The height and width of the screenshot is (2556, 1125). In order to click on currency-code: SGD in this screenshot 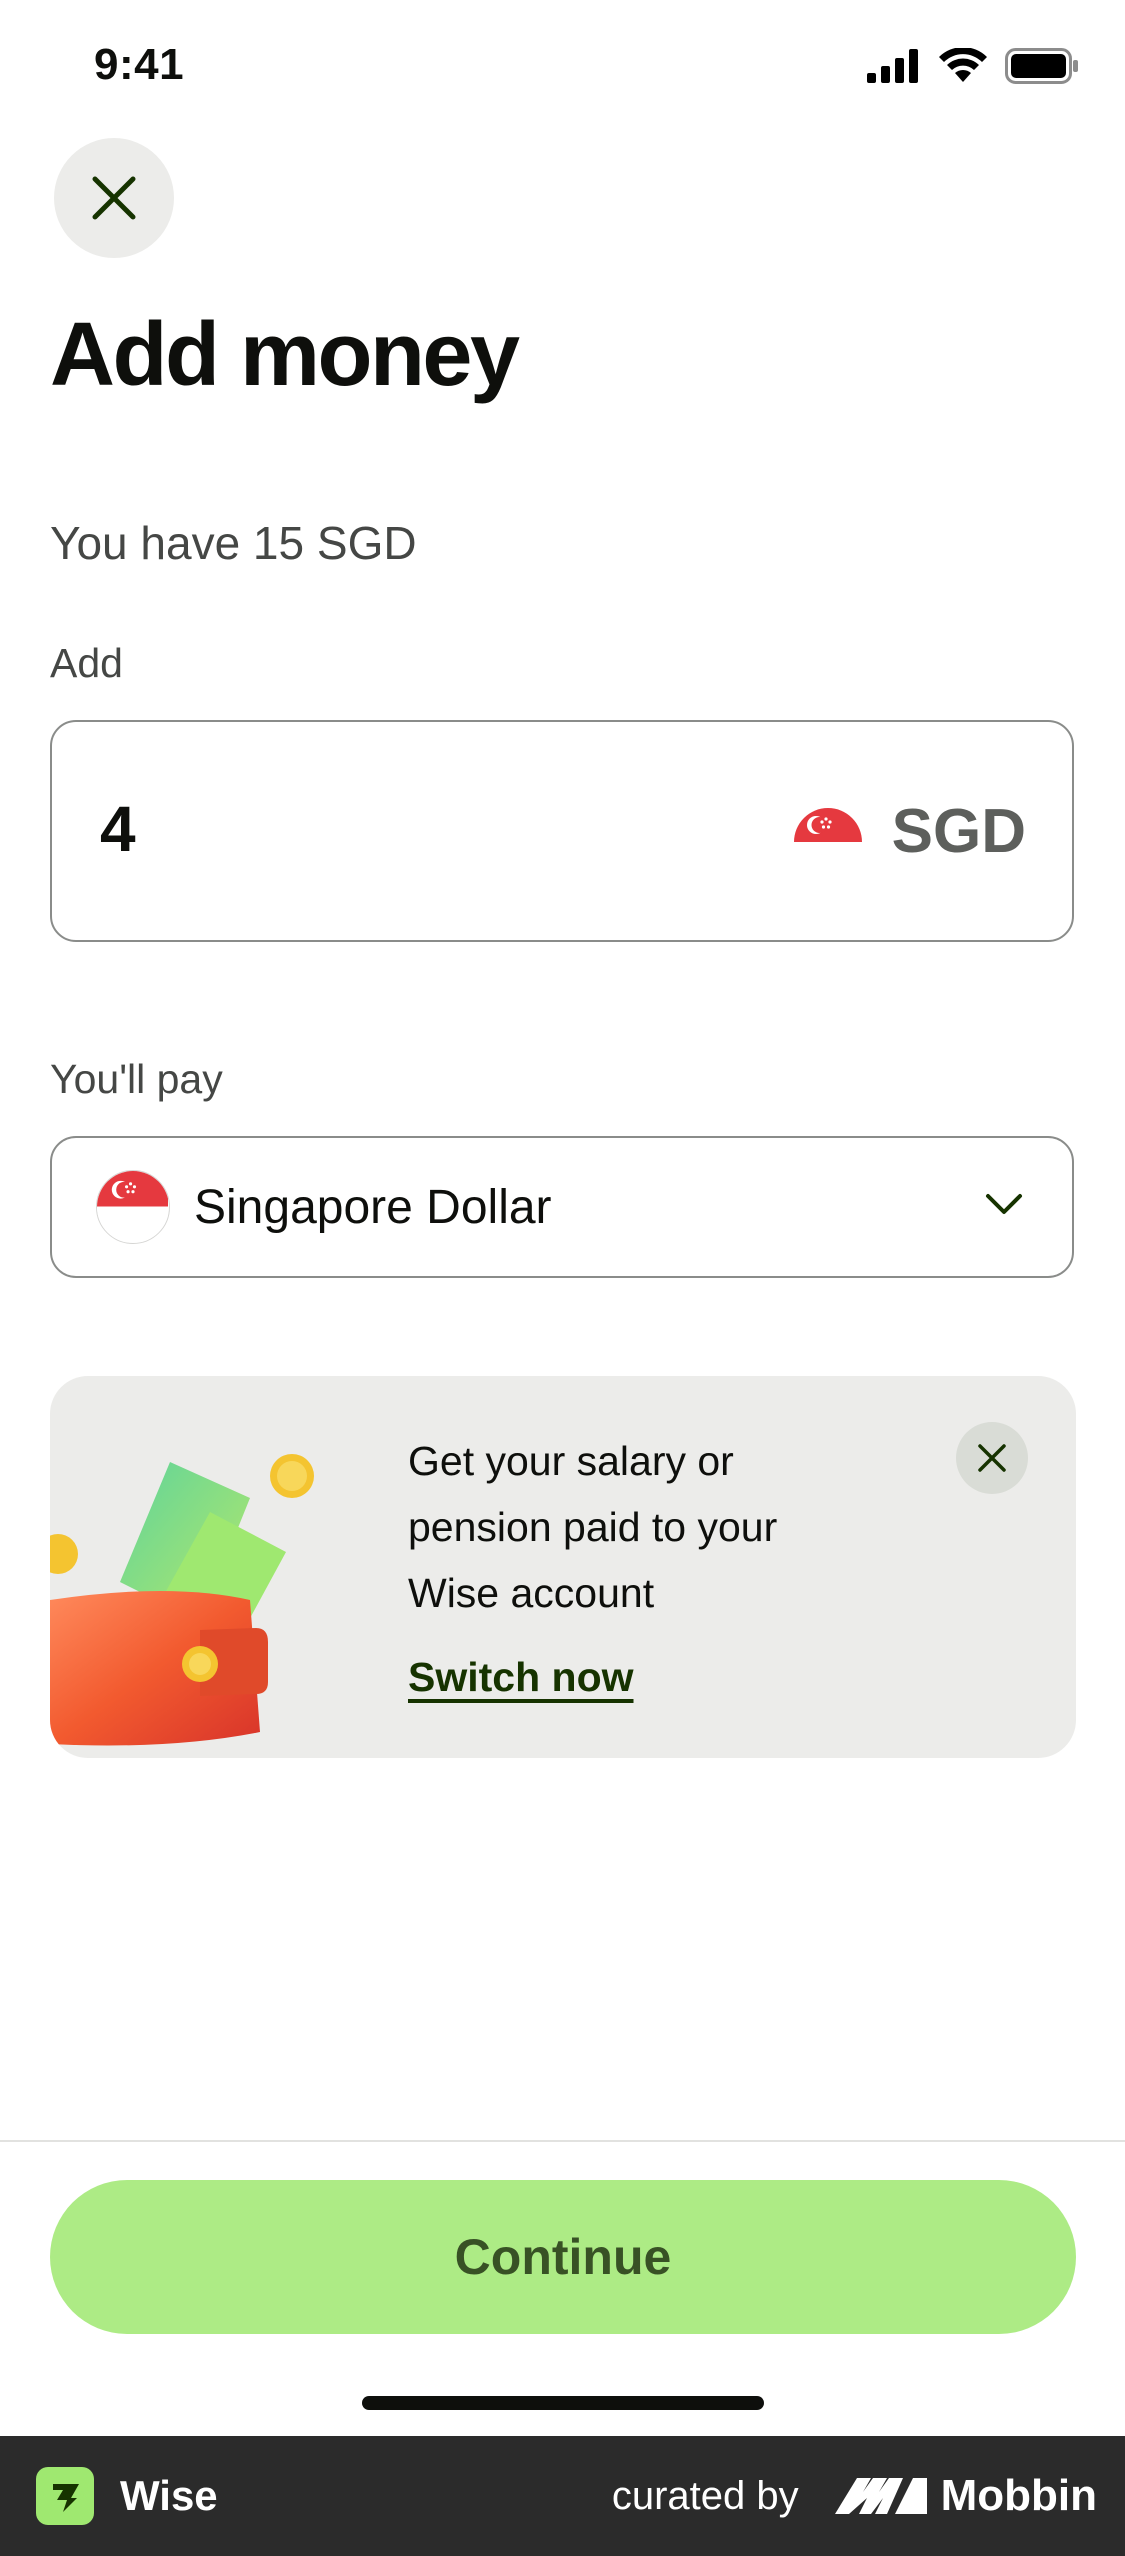, I will do `click(959, 831)`.